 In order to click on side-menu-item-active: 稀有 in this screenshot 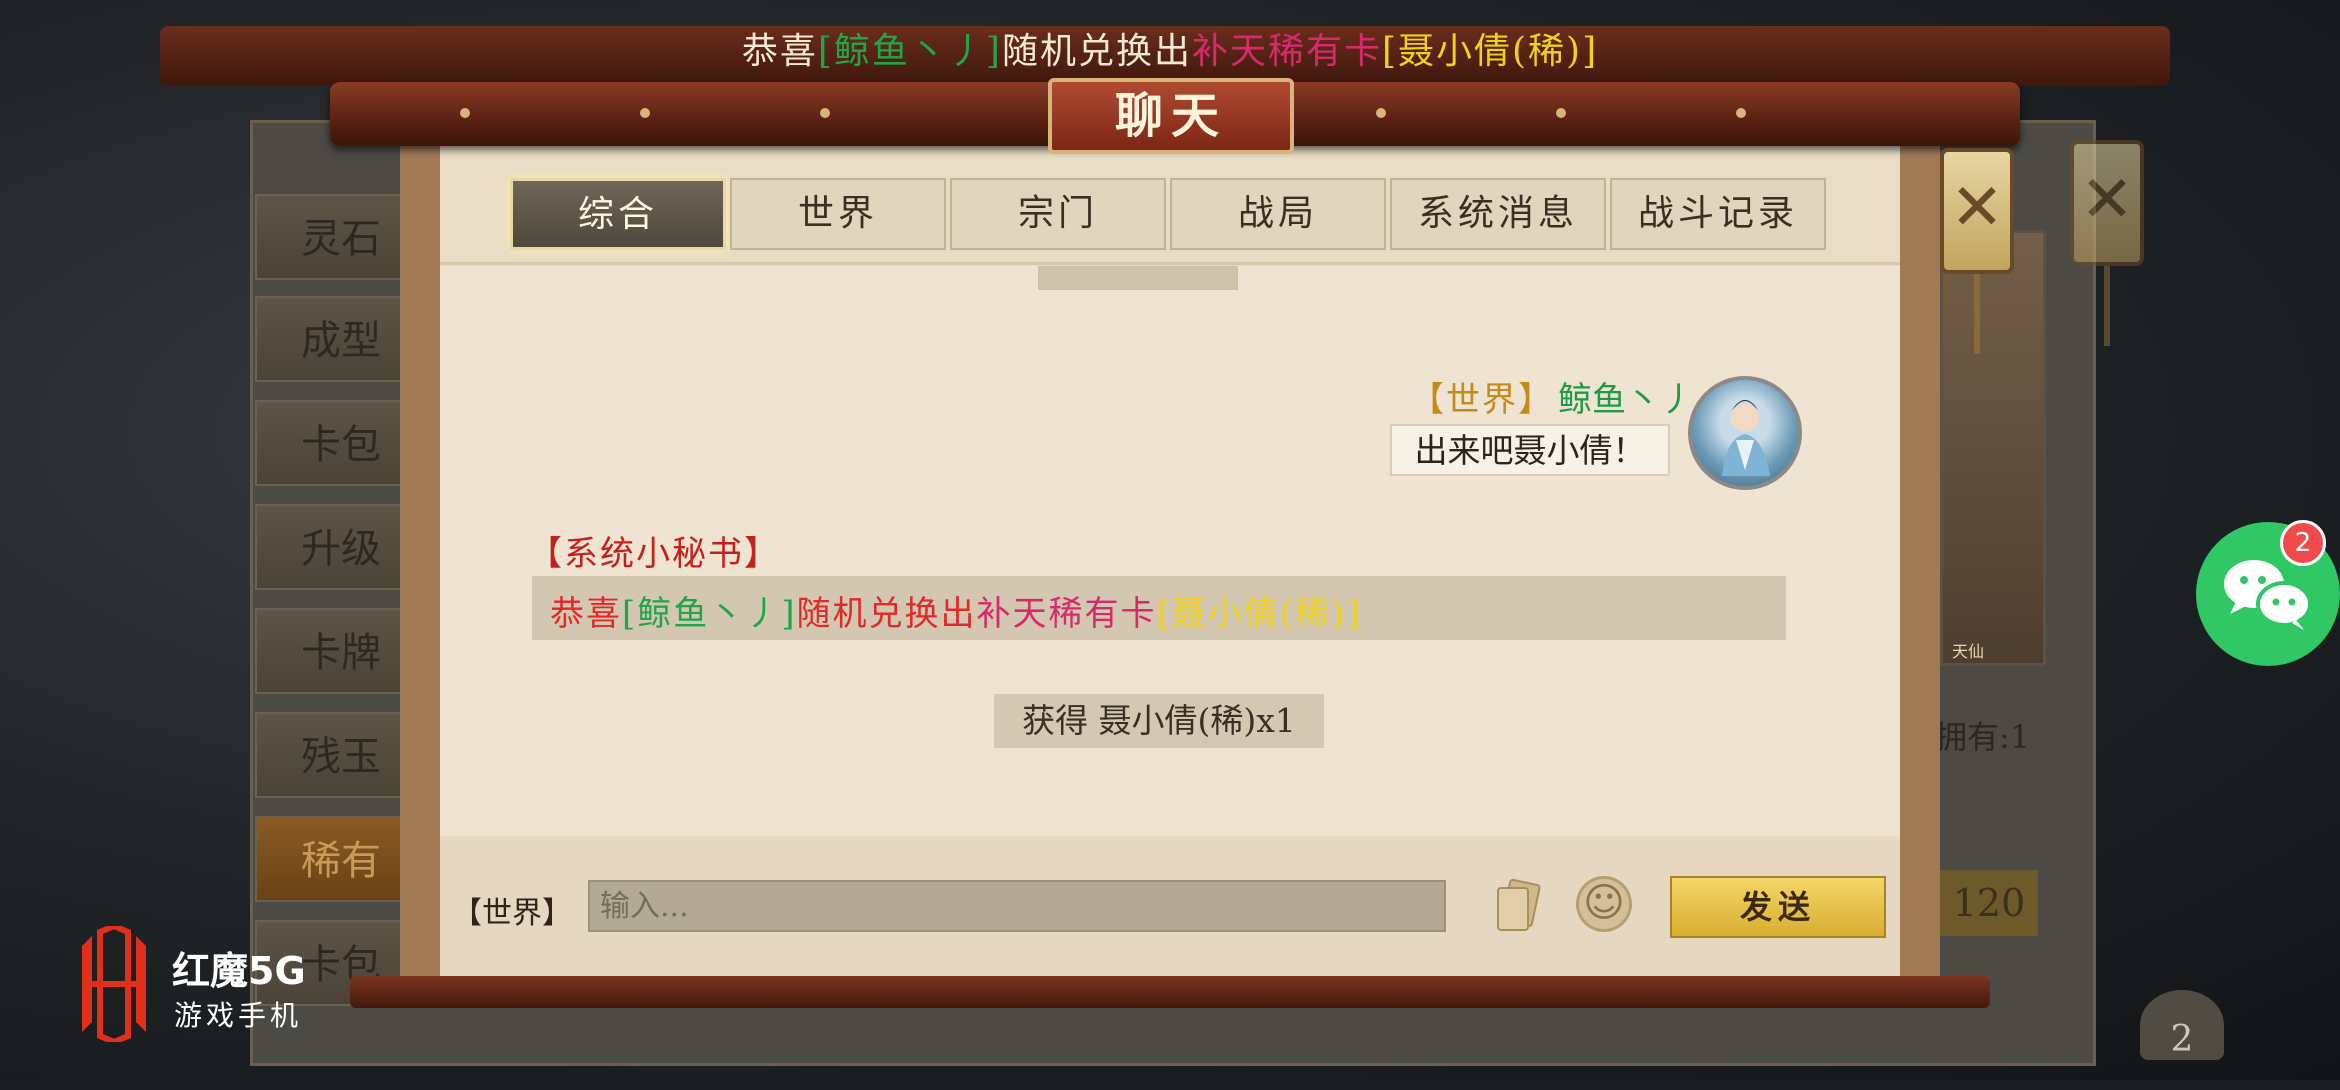, I will do `click(330, 859)`.